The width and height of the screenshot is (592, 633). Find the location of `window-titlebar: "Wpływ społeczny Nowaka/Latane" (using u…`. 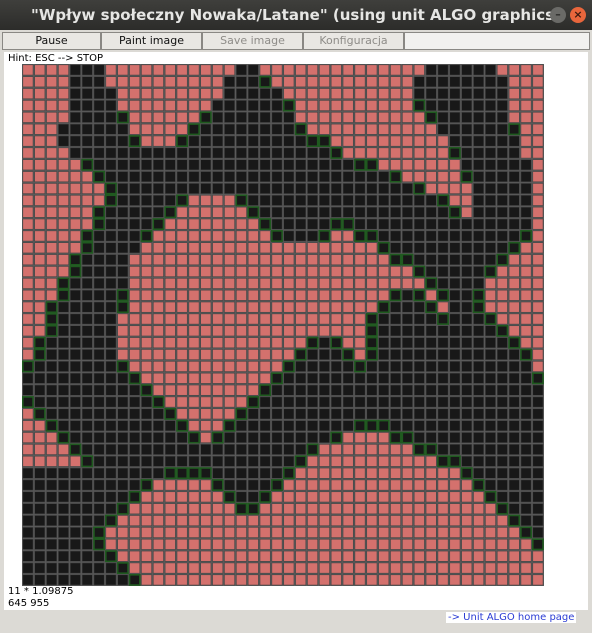

window-titlebar: "Wpływ społeczny Nowaka/Latane" (using u… is located at coordinates (296, 15).